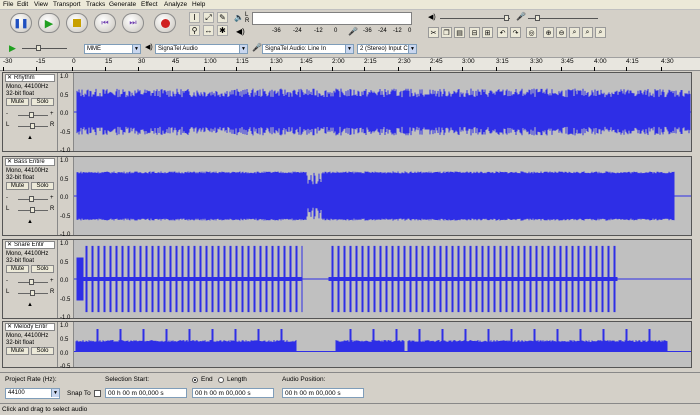  What do you see at coordinates (41, 4) in the screenshot?
I see `menu-view: View` at bounding box center [41, 4].